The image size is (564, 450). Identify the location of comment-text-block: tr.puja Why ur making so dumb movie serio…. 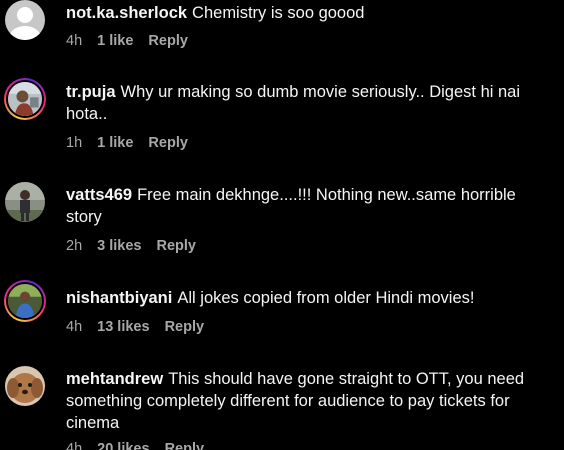
(301, 103).